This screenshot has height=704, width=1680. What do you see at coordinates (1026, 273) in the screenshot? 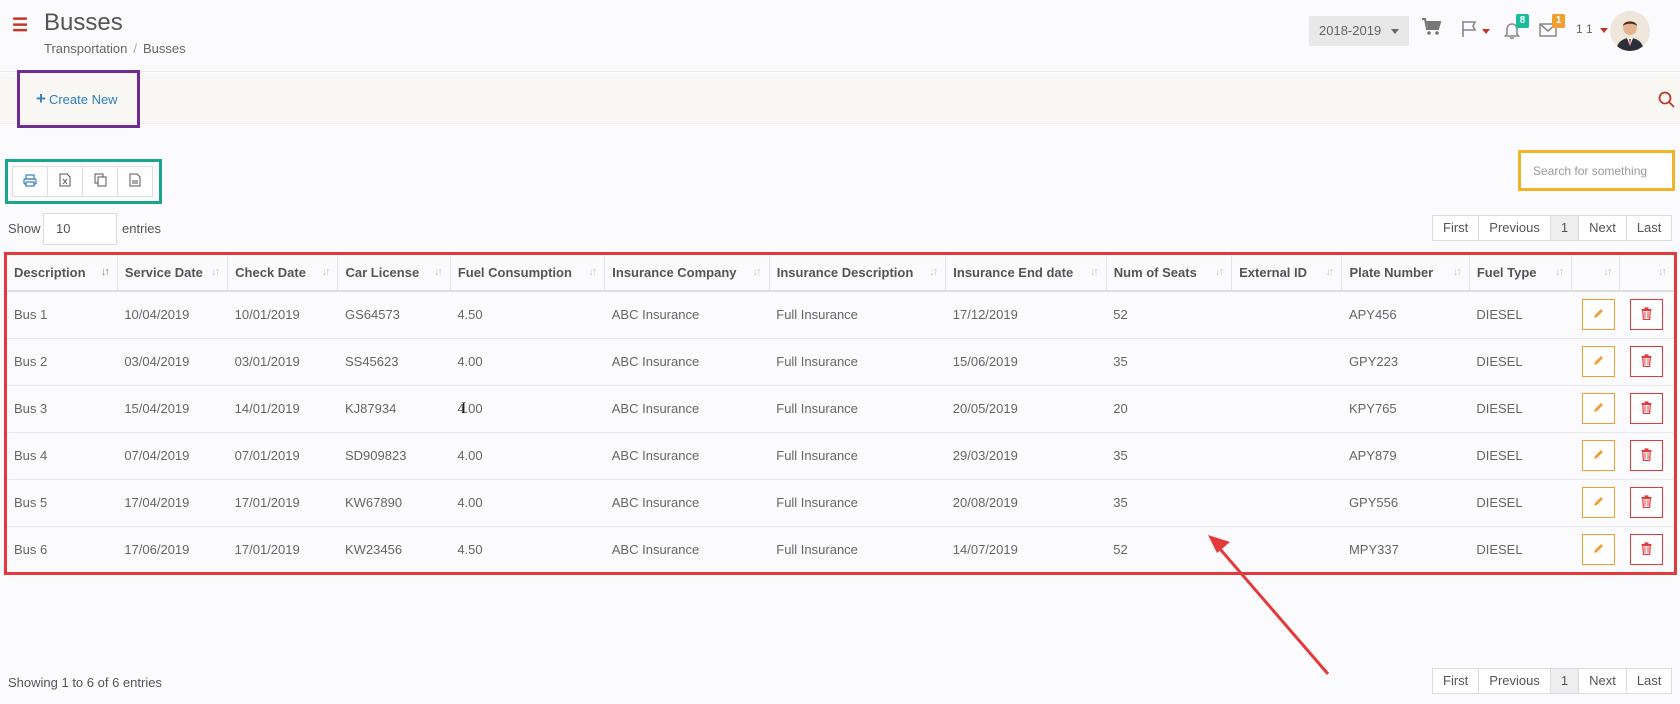
I see `column-header-insurance-end-date: Insurance End date ↓↑` at bounding box center [1026, 273].